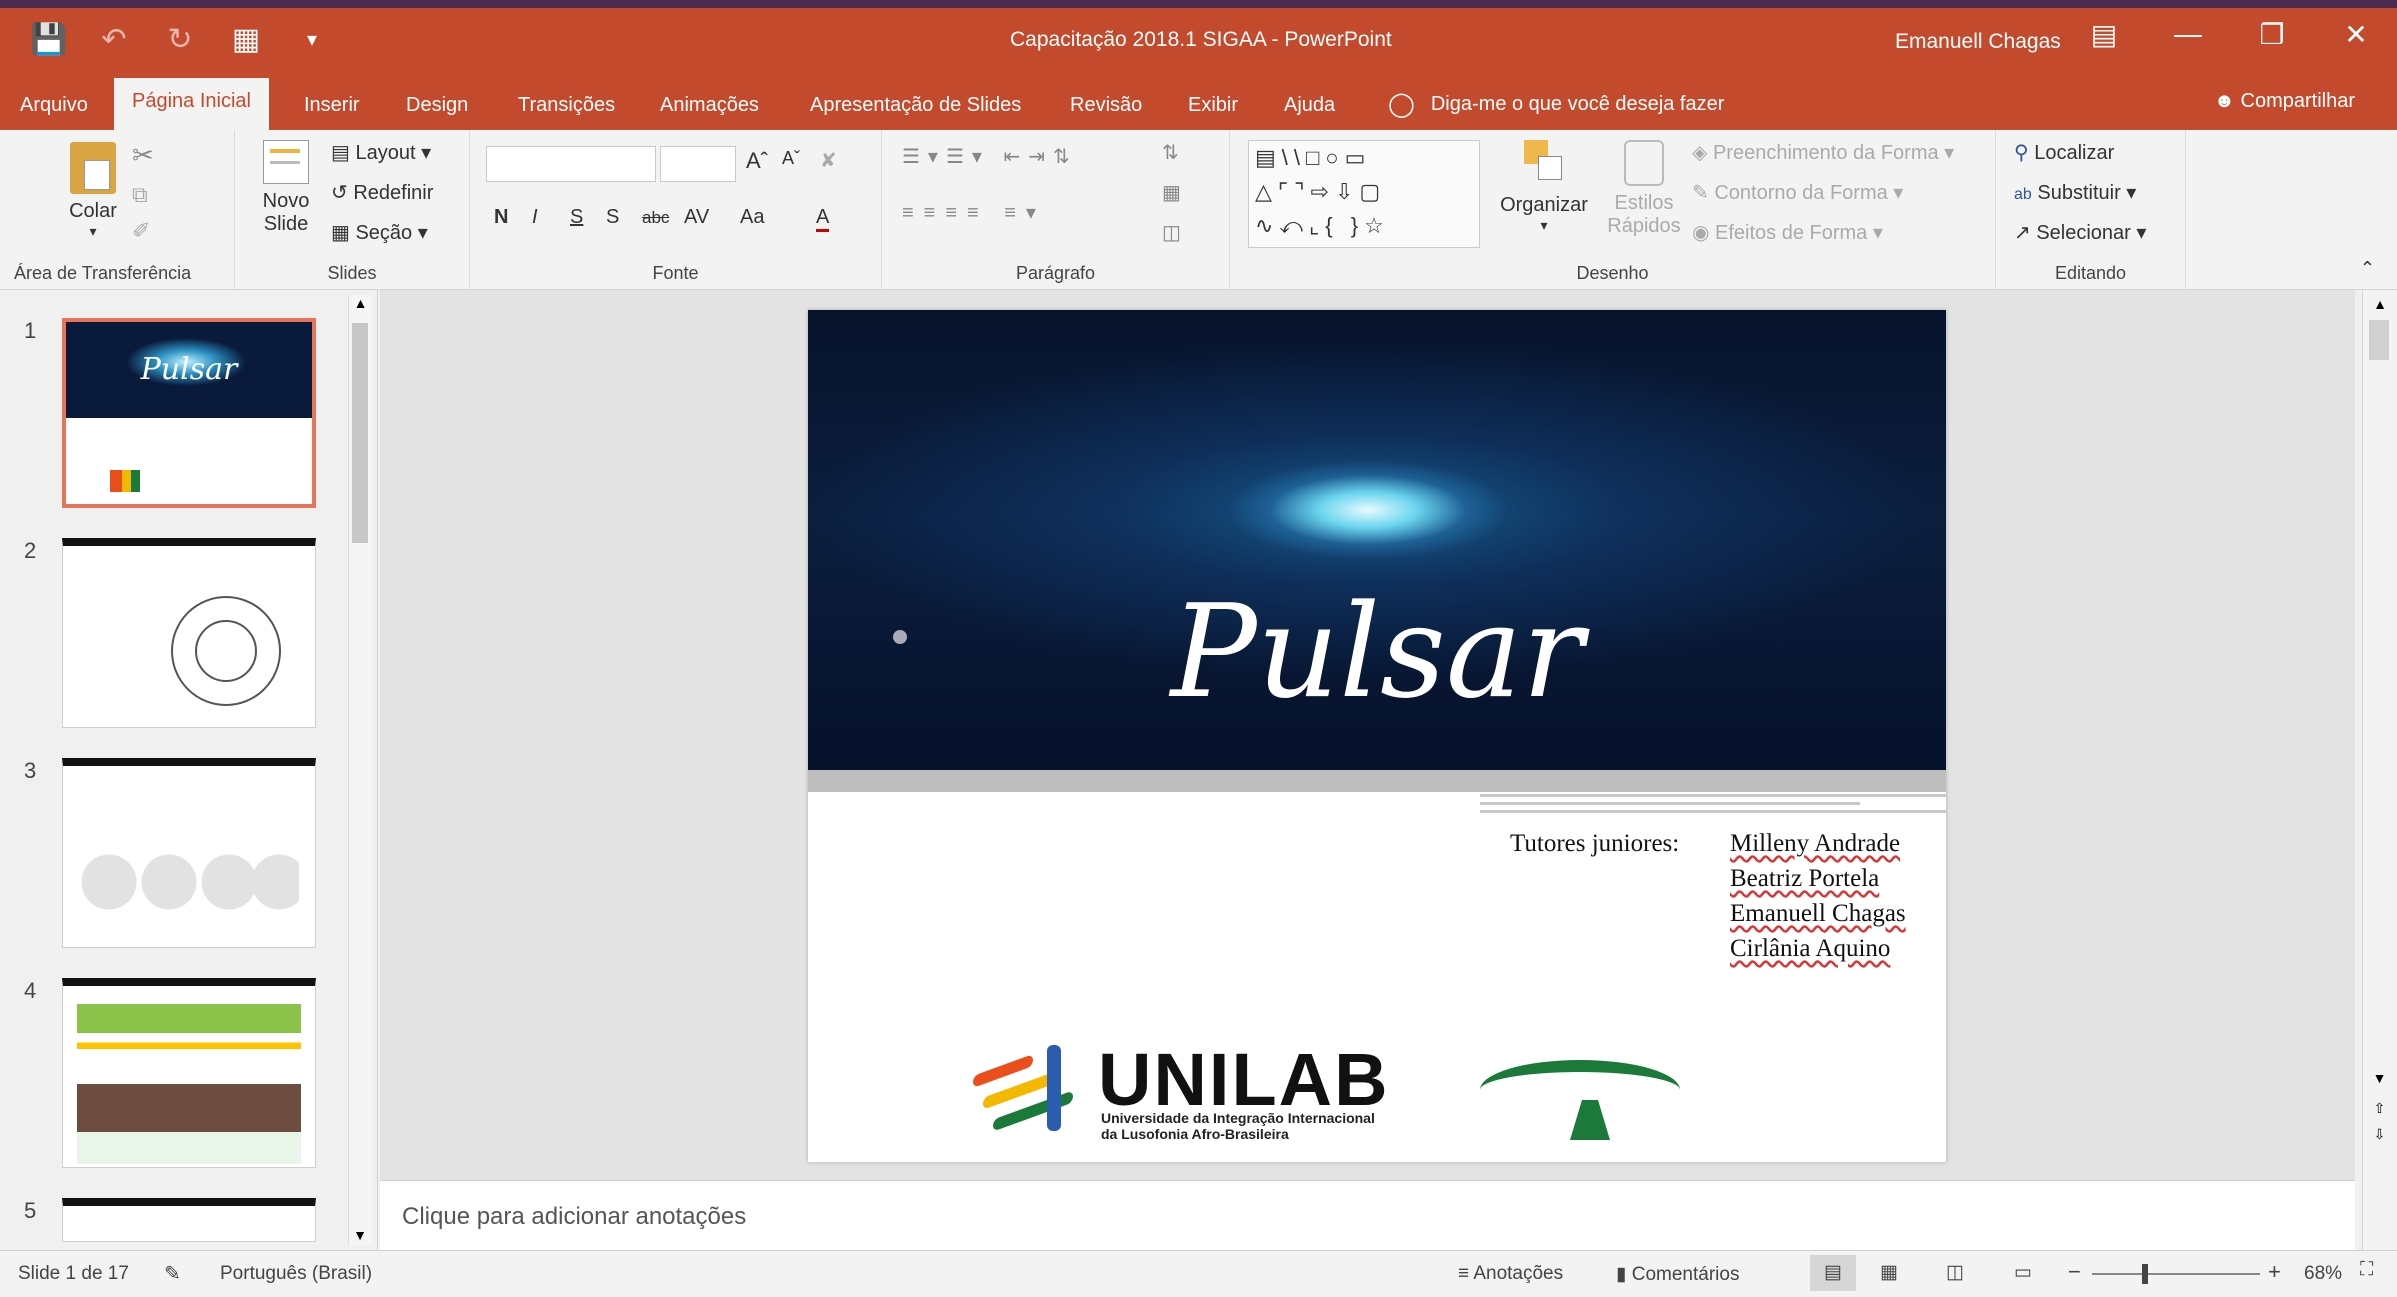  I want to click on bold-button: N, so click(501, 217).